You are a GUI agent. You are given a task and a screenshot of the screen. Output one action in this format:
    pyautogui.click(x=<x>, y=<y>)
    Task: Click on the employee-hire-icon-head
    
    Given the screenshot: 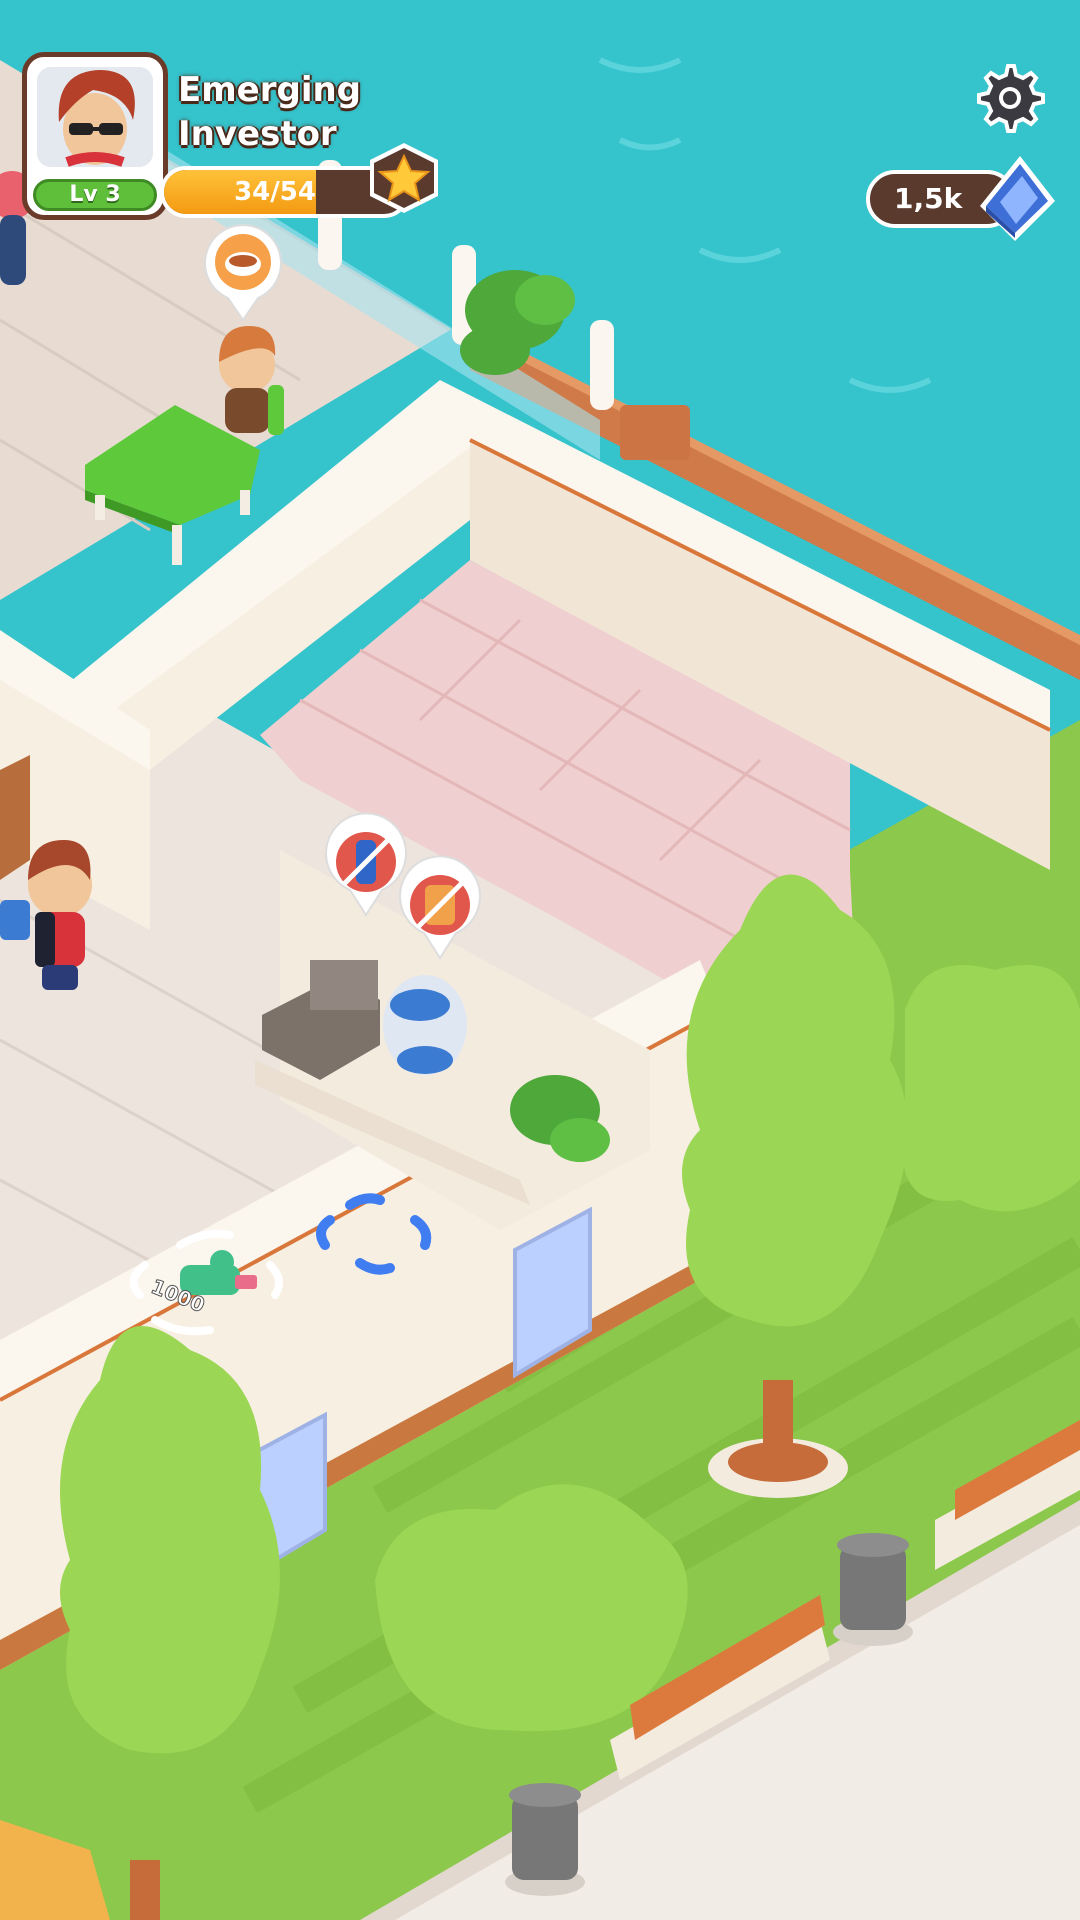 What is the action you would take?
    pyautogui.click(x=222, y=1262)
    